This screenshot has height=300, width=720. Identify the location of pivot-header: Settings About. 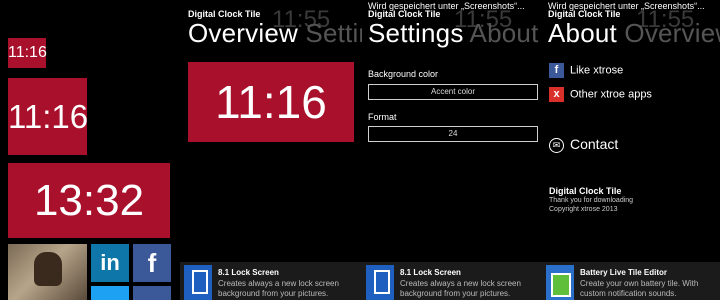
(453, 33).